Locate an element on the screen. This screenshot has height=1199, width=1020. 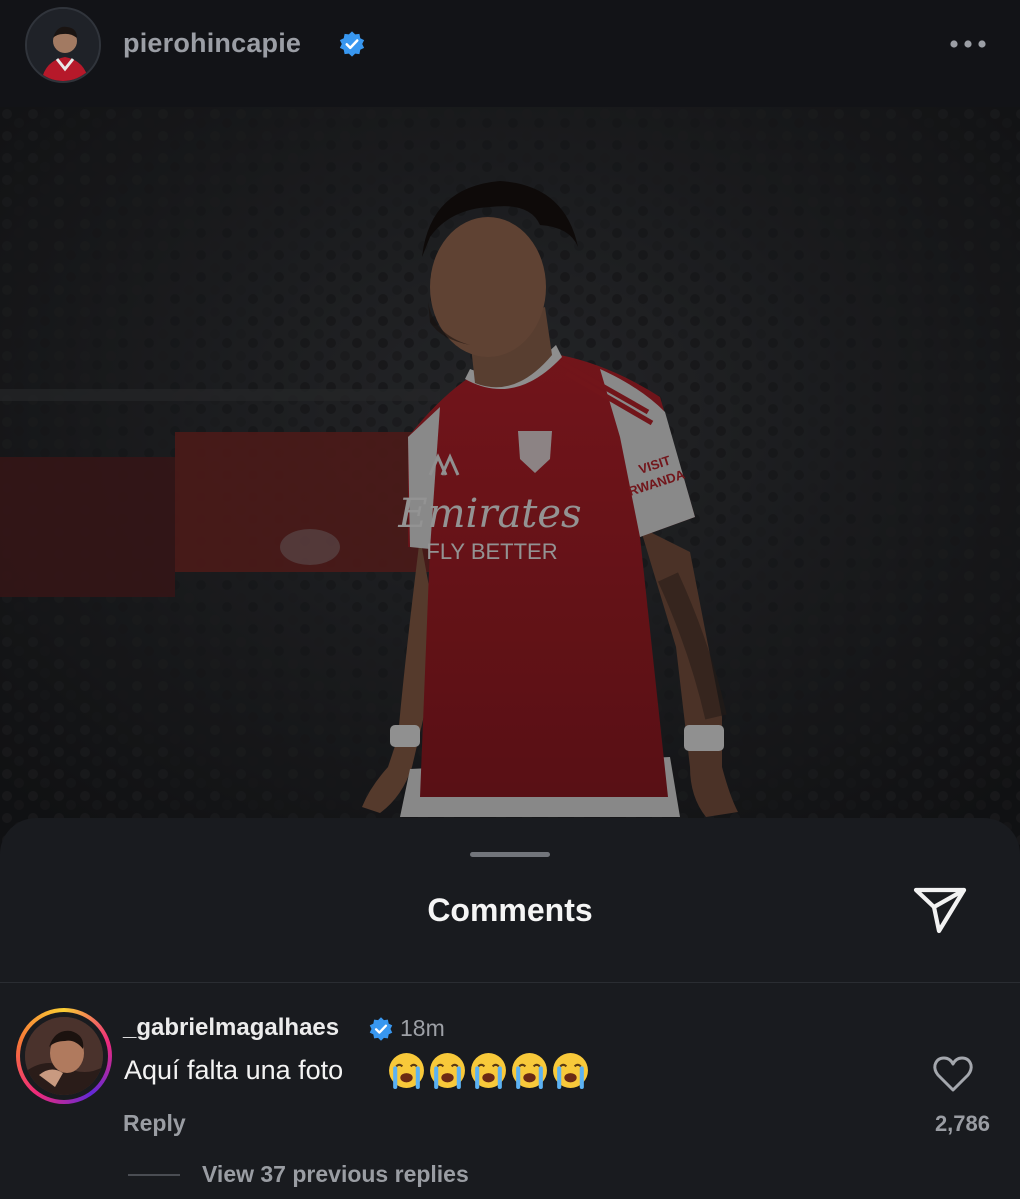
post-header: pierohincapie is located at coordinates (510, 53).